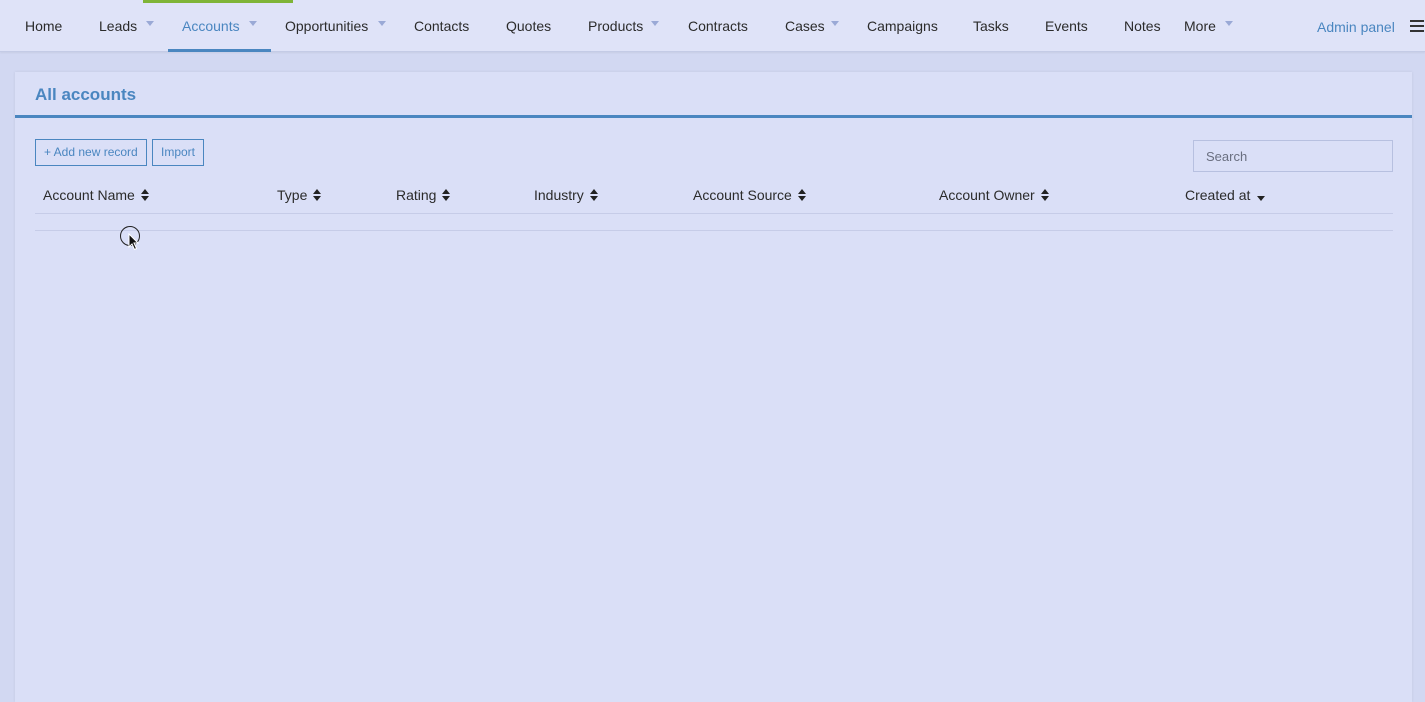 Image resolution: width=1425 pixels, height=702 pixels. I want to click on nav-item-label: Quotes, so click(529, 26).